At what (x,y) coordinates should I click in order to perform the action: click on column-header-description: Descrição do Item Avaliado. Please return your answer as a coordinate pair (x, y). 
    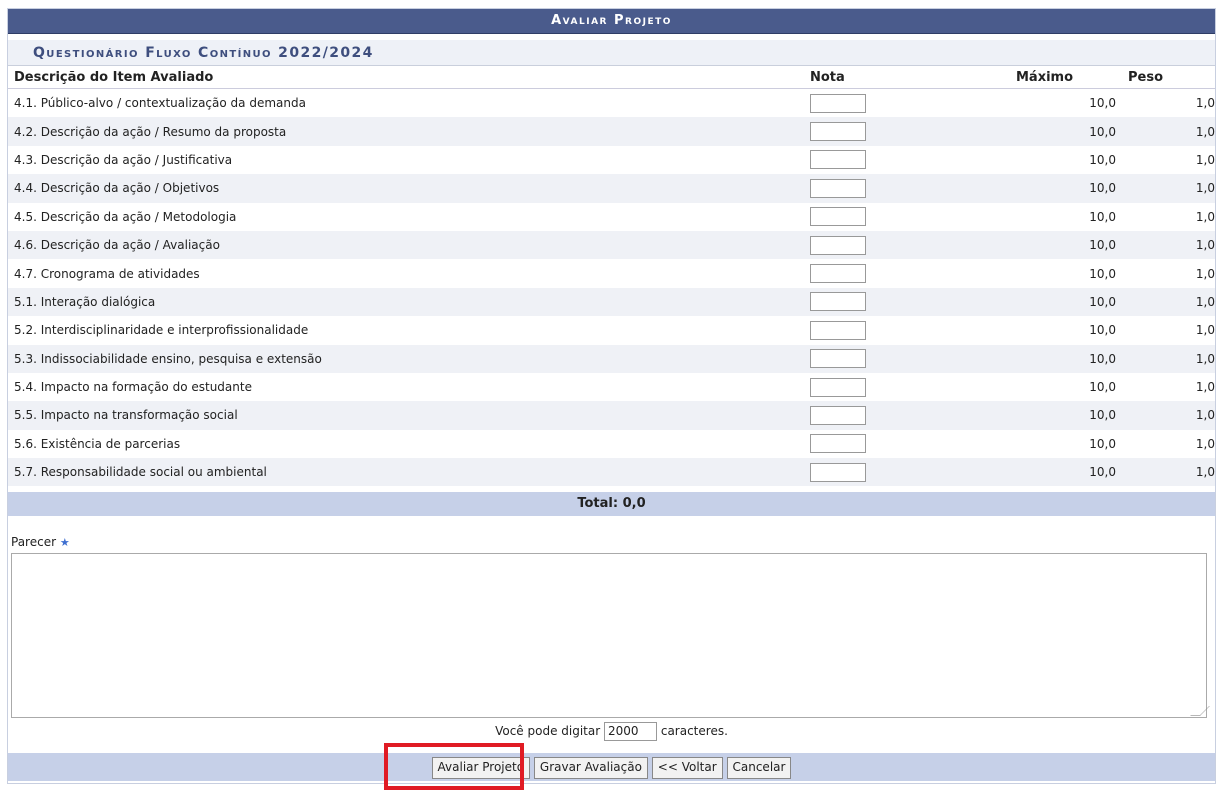
    Looking at the image, I should click on (407, 77).